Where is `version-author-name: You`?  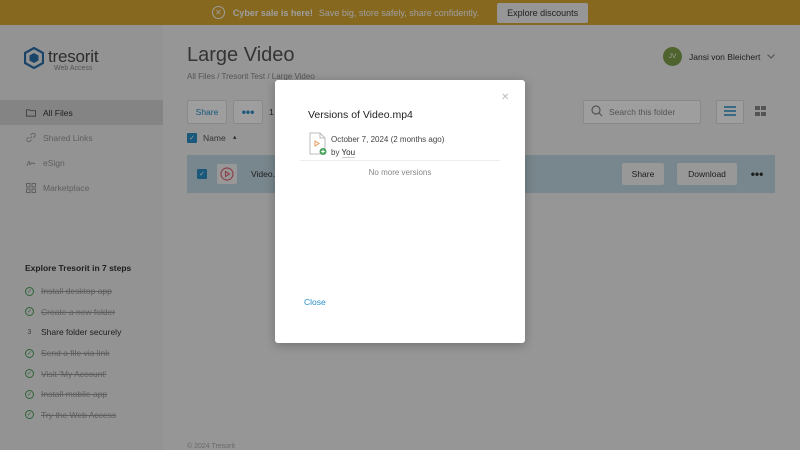
version-author-name: You is located at coordinates (348, 153).